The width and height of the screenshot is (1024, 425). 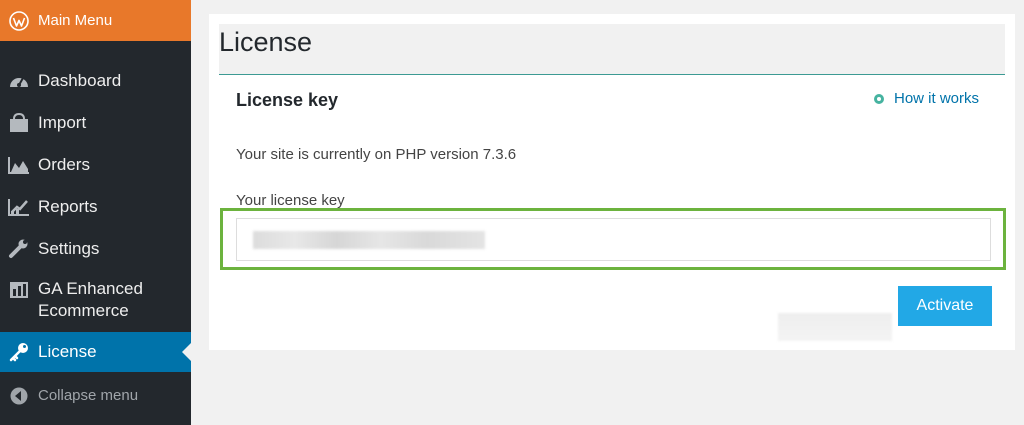 What do you see at coordinates (19, 249) in the screenshot?
I see `wrench-icon` at bounding box center [19, 249].